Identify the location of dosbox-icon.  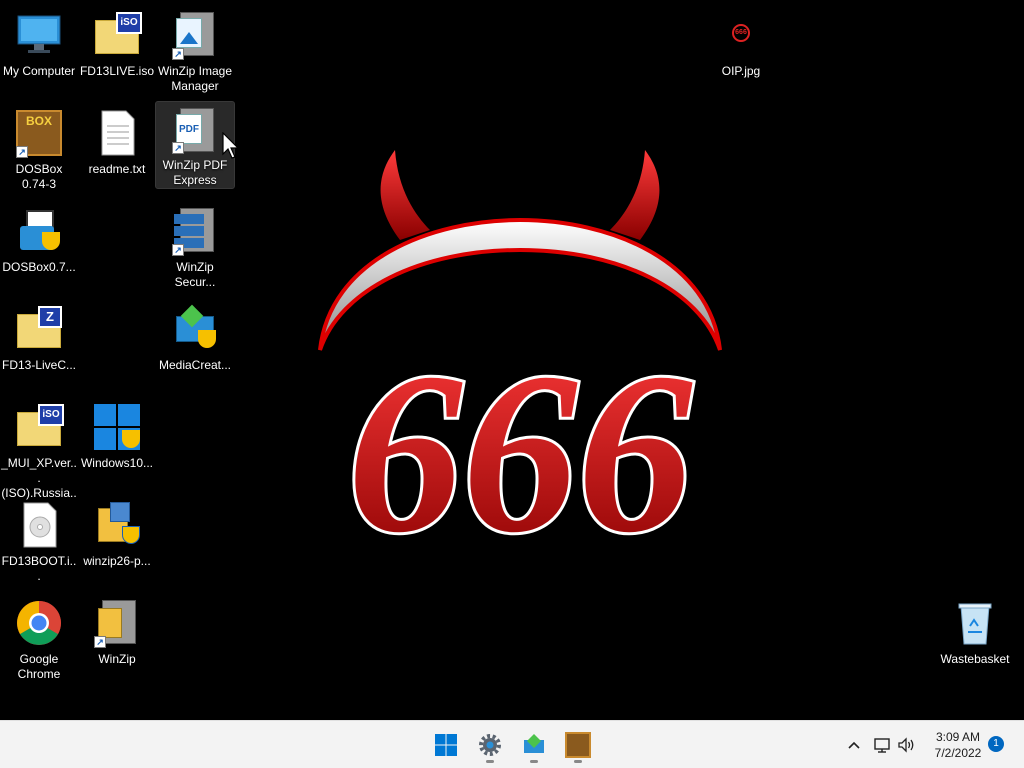
(578, 745).